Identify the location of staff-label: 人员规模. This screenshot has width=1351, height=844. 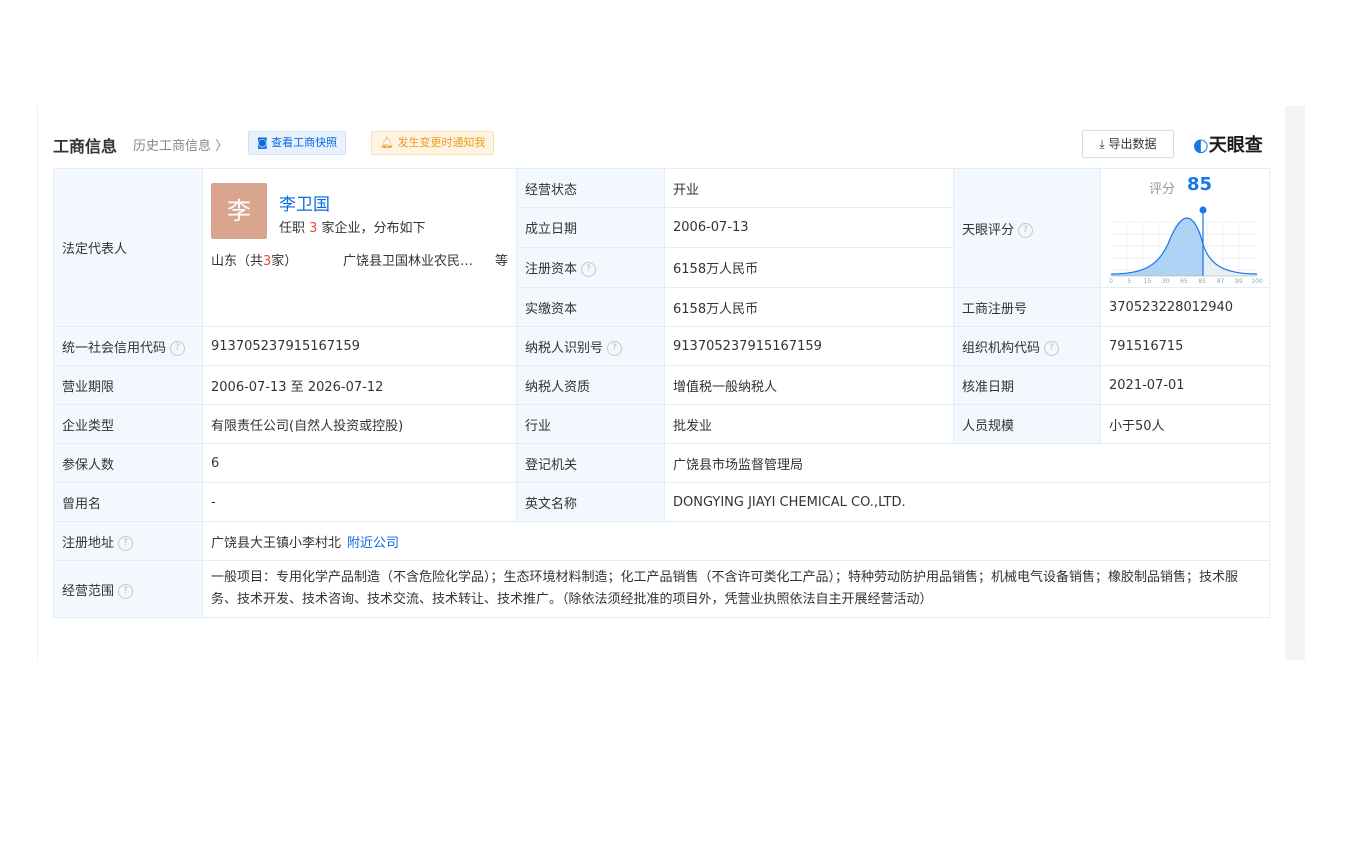
(1027, 424).